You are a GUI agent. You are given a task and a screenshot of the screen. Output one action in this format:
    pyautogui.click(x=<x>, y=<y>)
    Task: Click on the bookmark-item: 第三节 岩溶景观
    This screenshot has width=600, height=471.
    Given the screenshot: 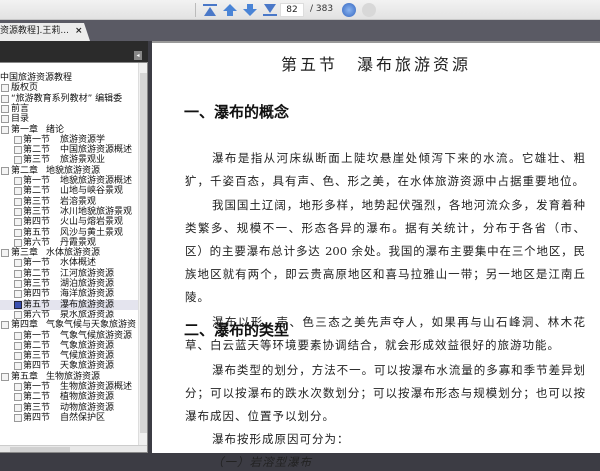 What is the action you would take?
    pyautogui.click(x=69, y=202)
    